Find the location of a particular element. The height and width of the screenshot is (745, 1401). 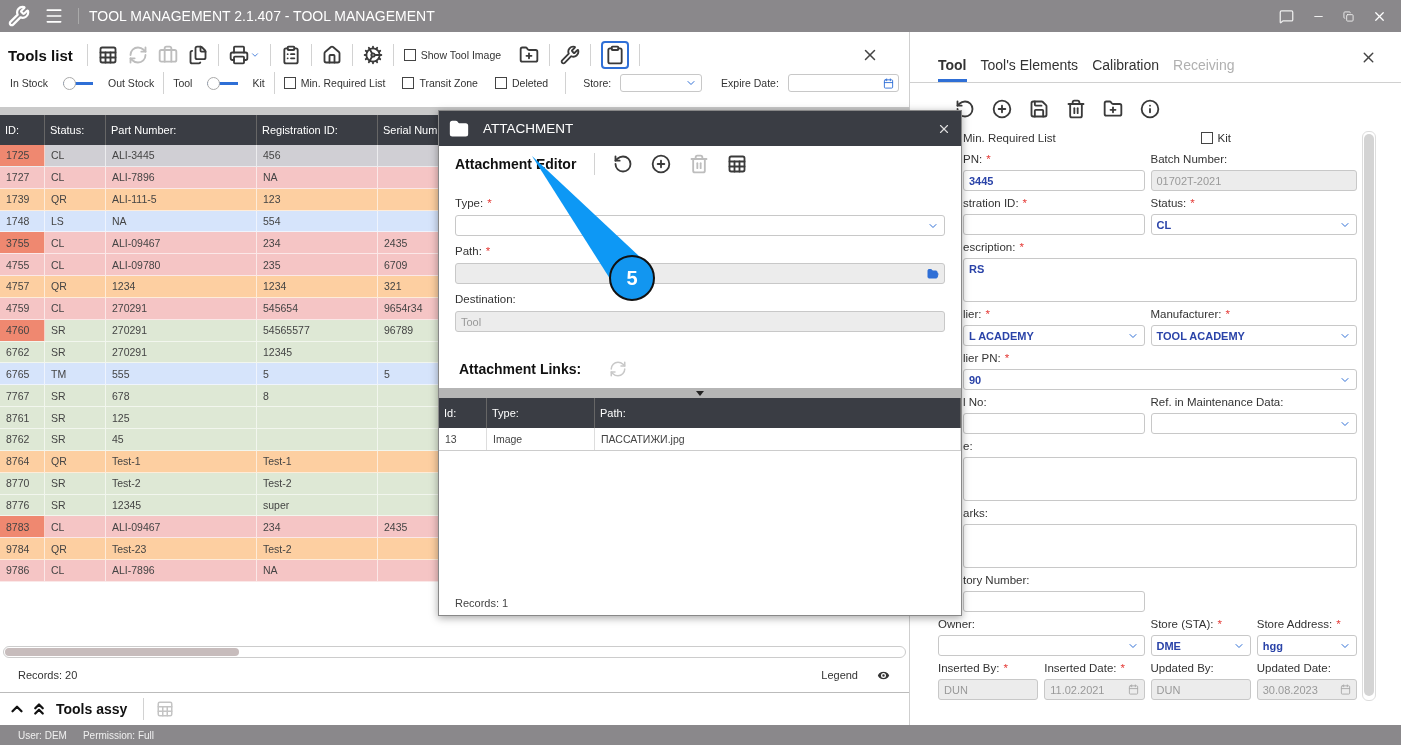

table-cell: 1725 is located at coordinates (22, 155).